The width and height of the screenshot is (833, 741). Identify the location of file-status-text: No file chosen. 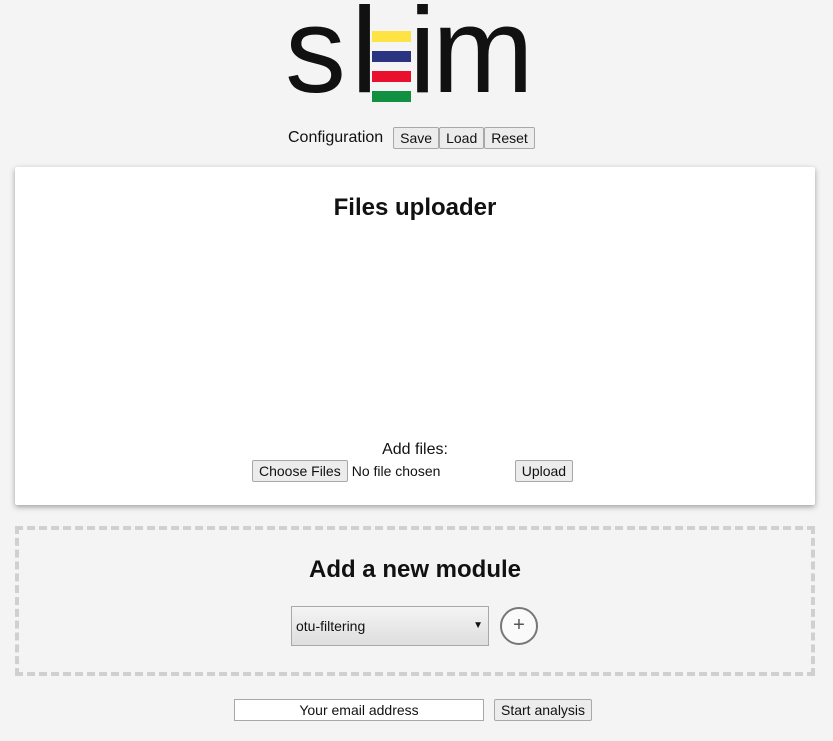
(396, 471).